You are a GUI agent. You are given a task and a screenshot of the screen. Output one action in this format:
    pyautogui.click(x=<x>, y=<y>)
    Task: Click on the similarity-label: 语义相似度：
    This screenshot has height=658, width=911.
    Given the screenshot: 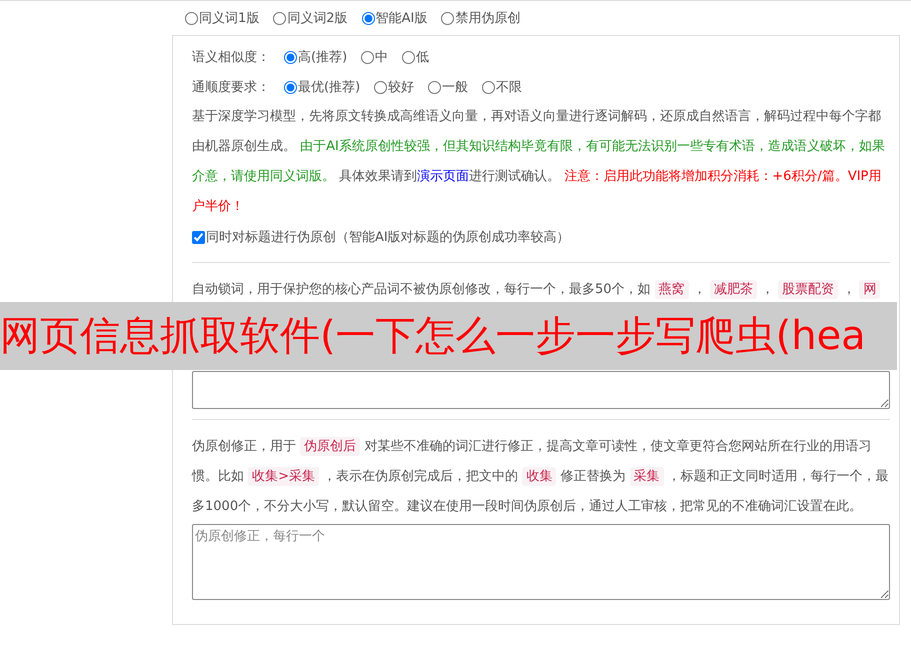 What is the action you would take?
    pyautogui.click(x=231, y=57)
    